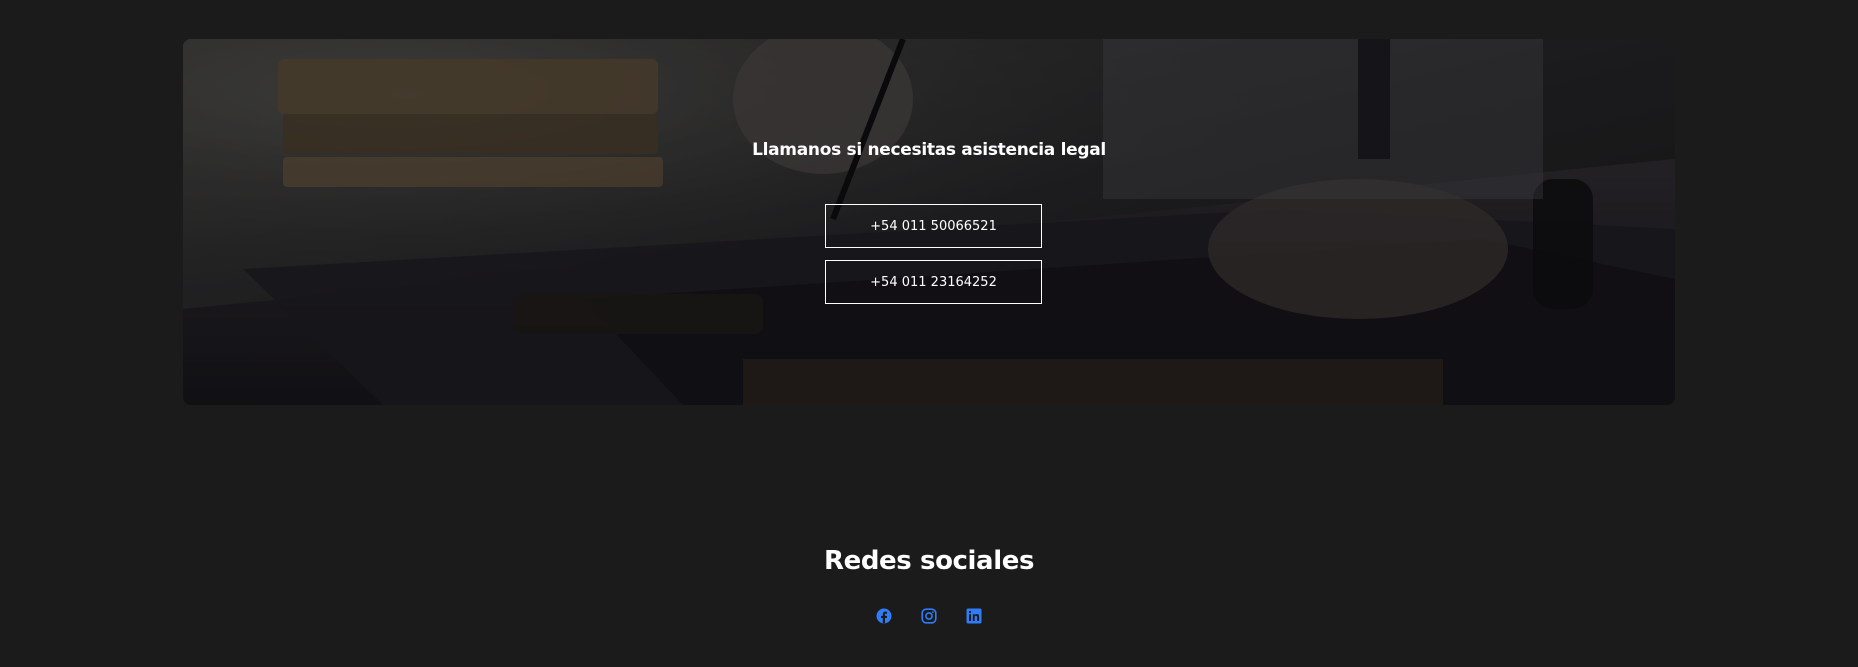 The image size is (1858, 667). What do you see at coordinates (933, 282) in the screenshot?
I see `phone-button-2: +54 011 23164252` at bounding box center [933, 282].